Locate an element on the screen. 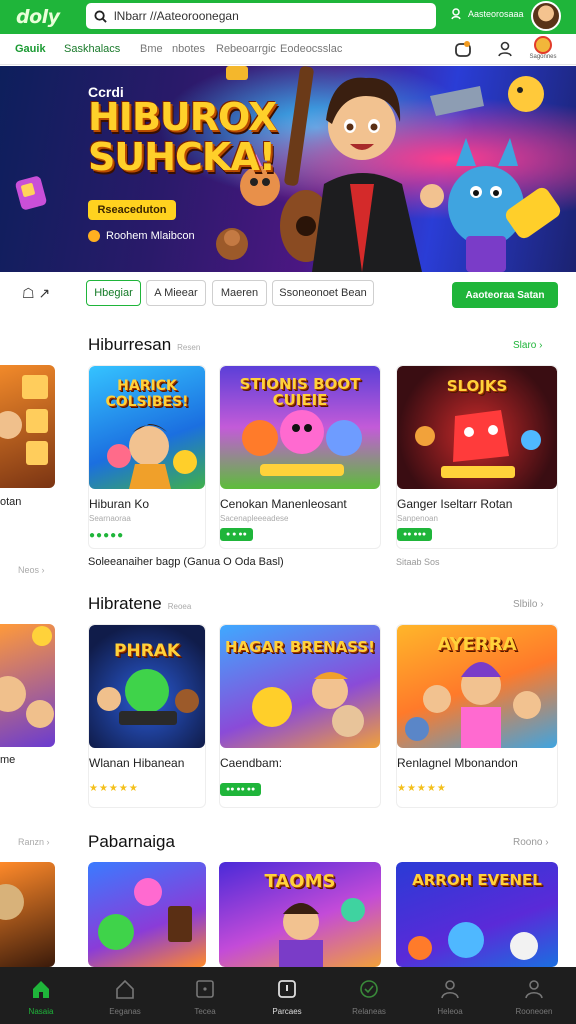 The height and width of the screenshot is (1024, 576). coin-icon is located at coordinates (94, 236).